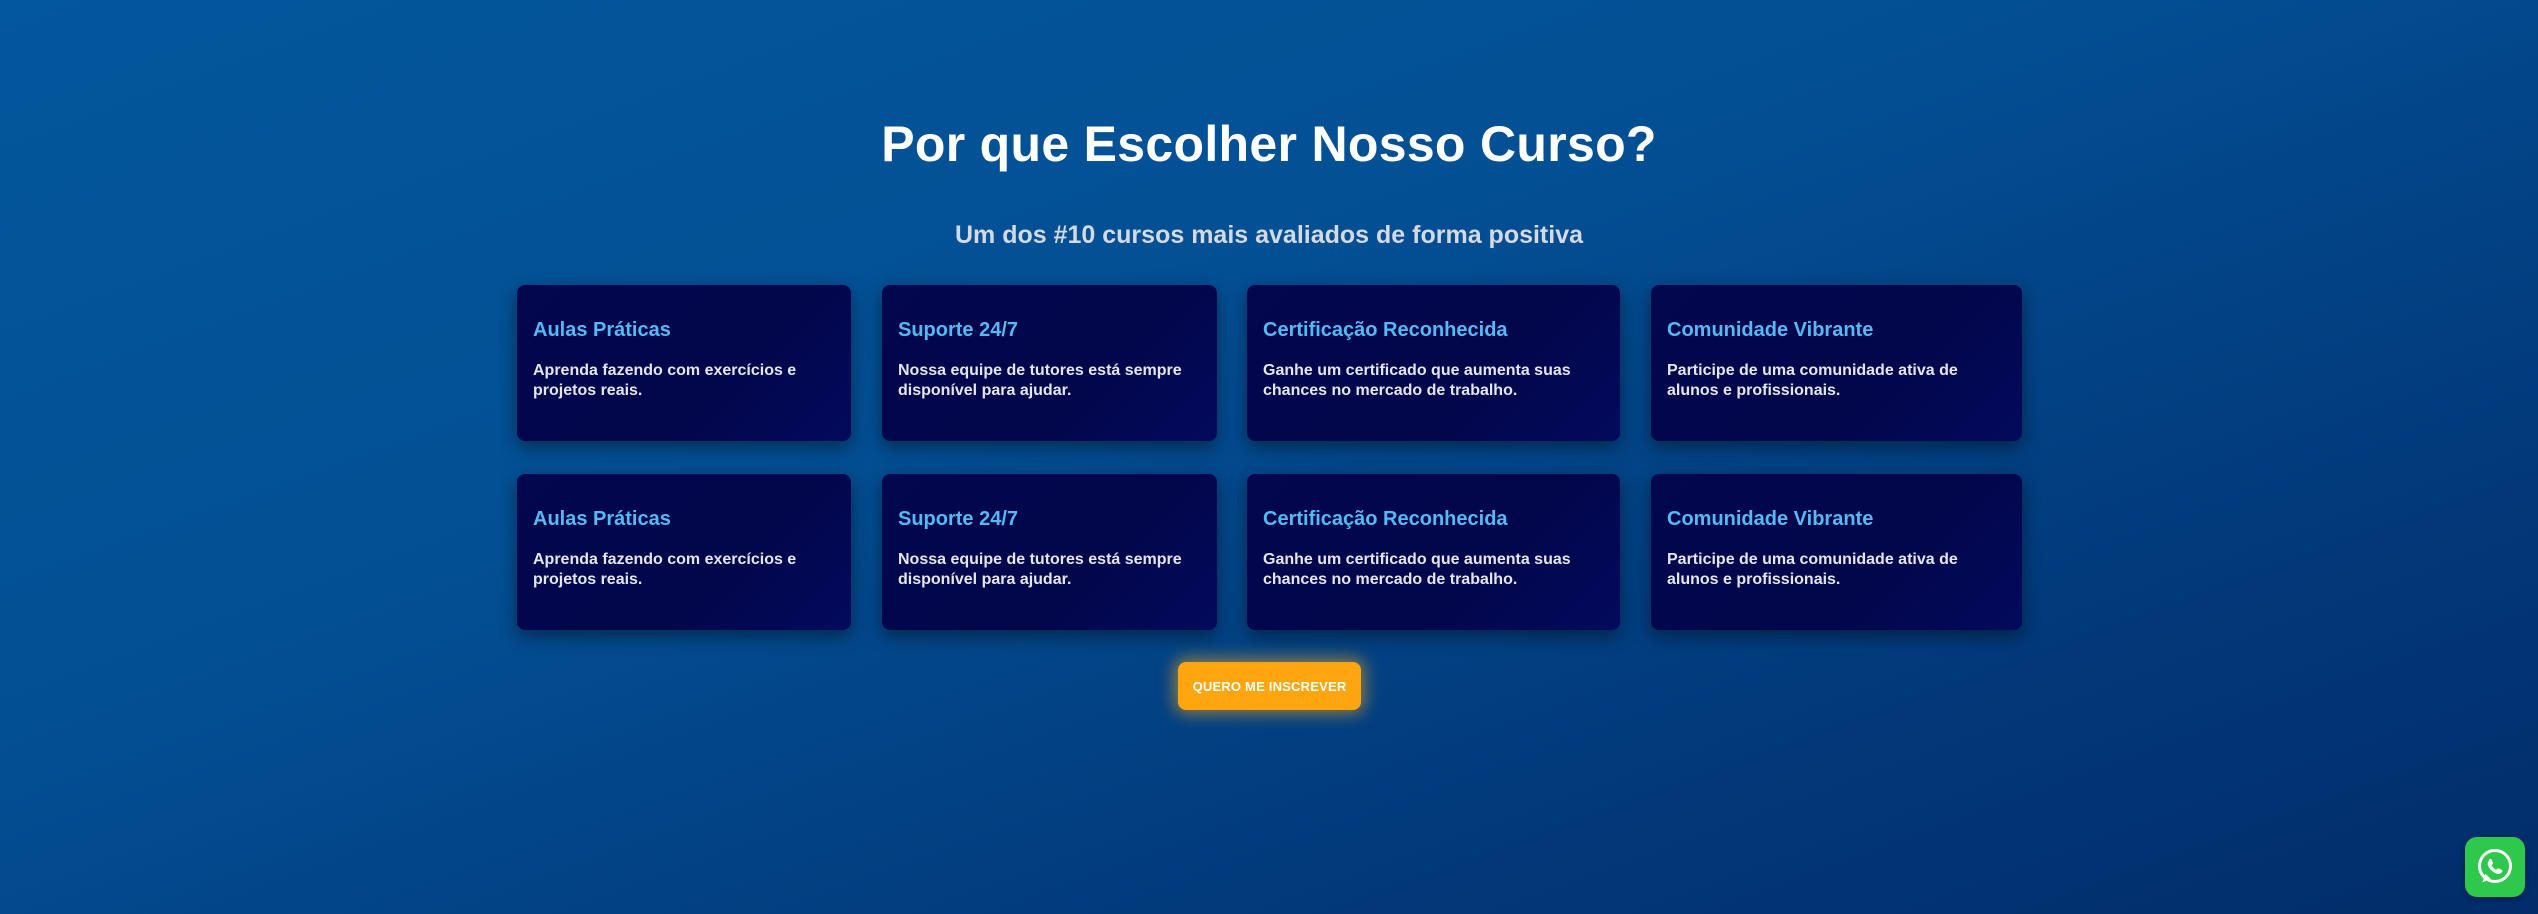 This screenshot has width=2538, height=914. I want to click on whatsapp-icon, so click(2495, 866).